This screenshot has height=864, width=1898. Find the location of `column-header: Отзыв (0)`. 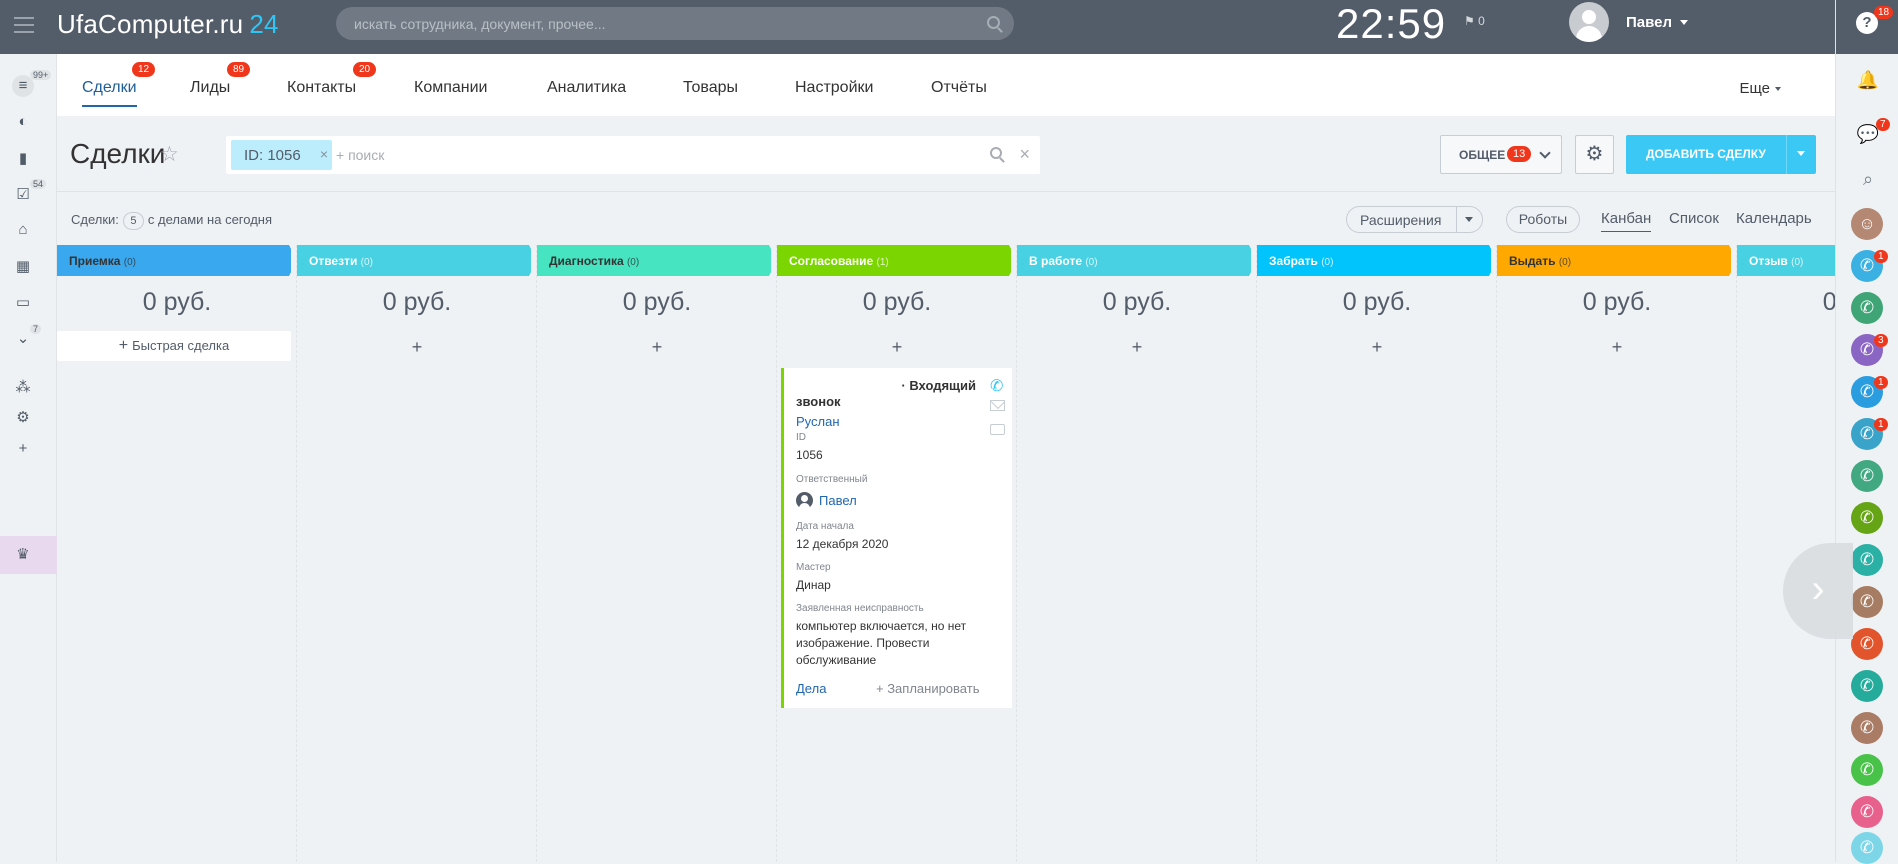

column-header: Отзыв (0) is located at coordinates (1786, 260).